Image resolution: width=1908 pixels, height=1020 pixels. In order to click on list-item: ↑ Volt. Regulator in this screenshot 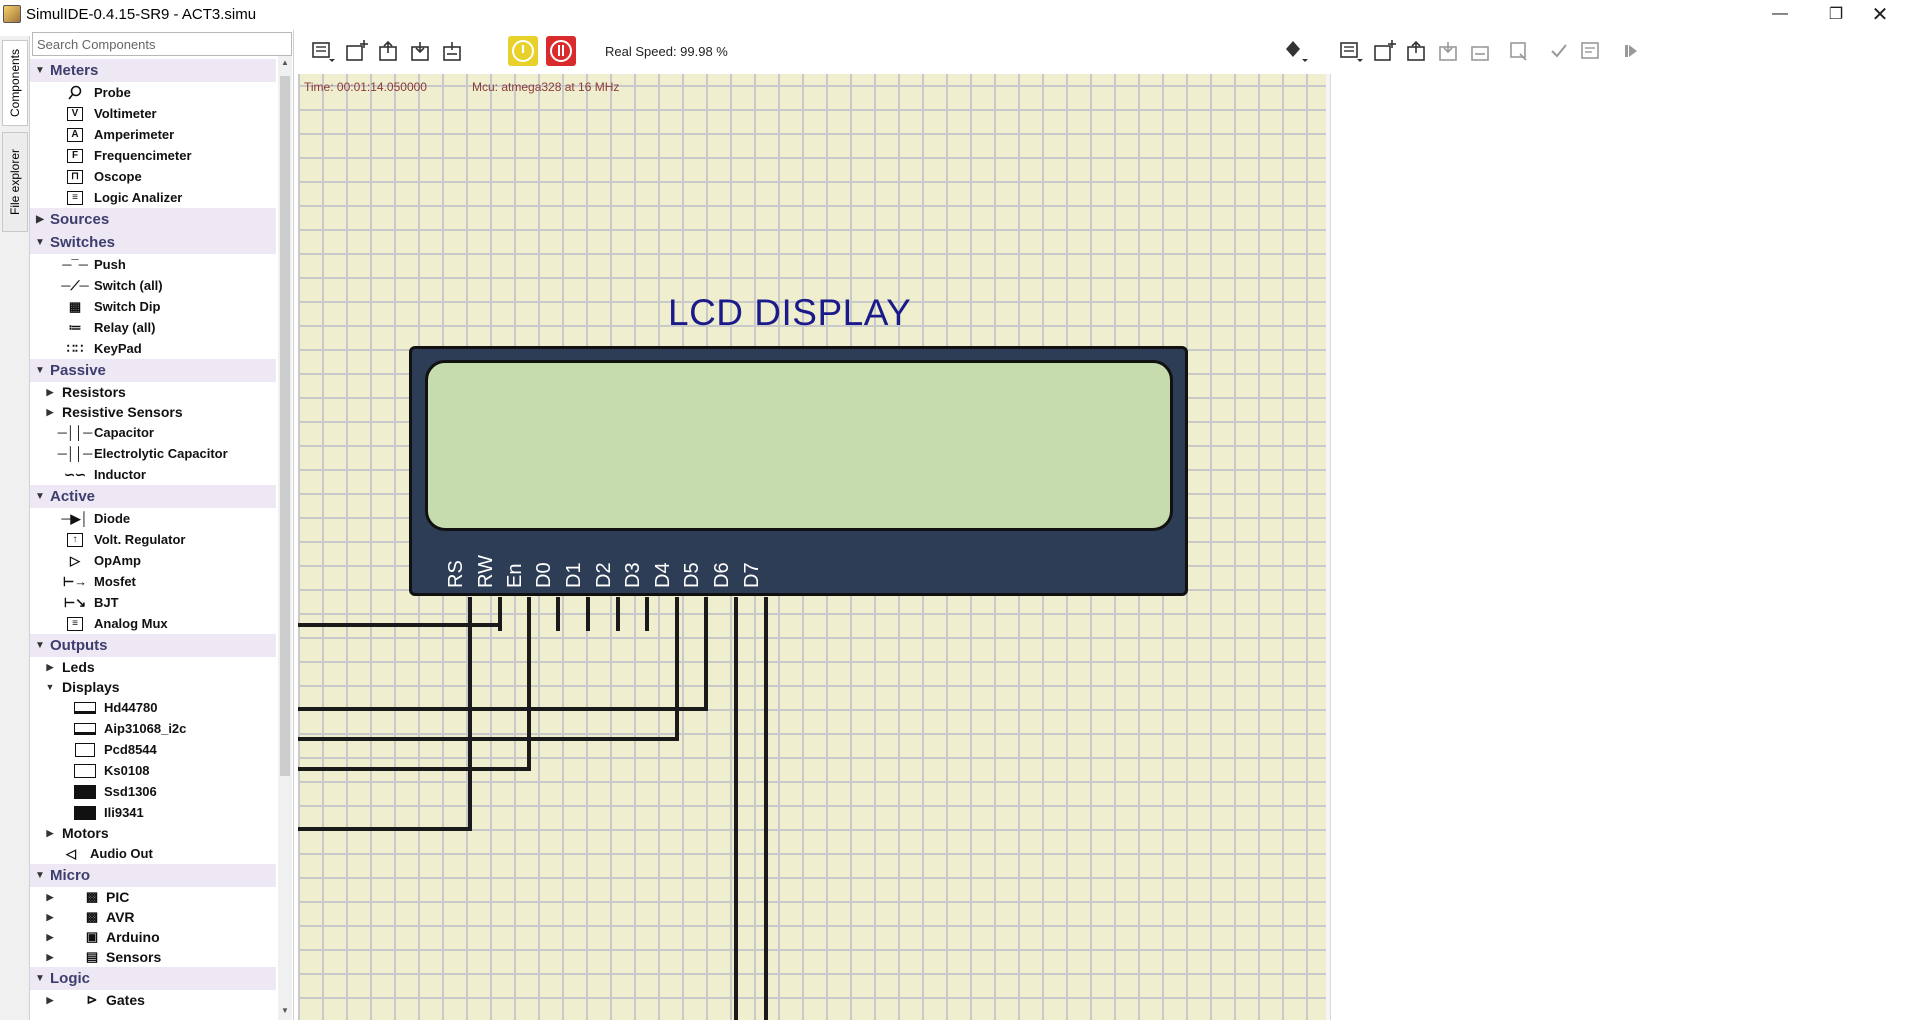, I will do `click(153, 539)`.